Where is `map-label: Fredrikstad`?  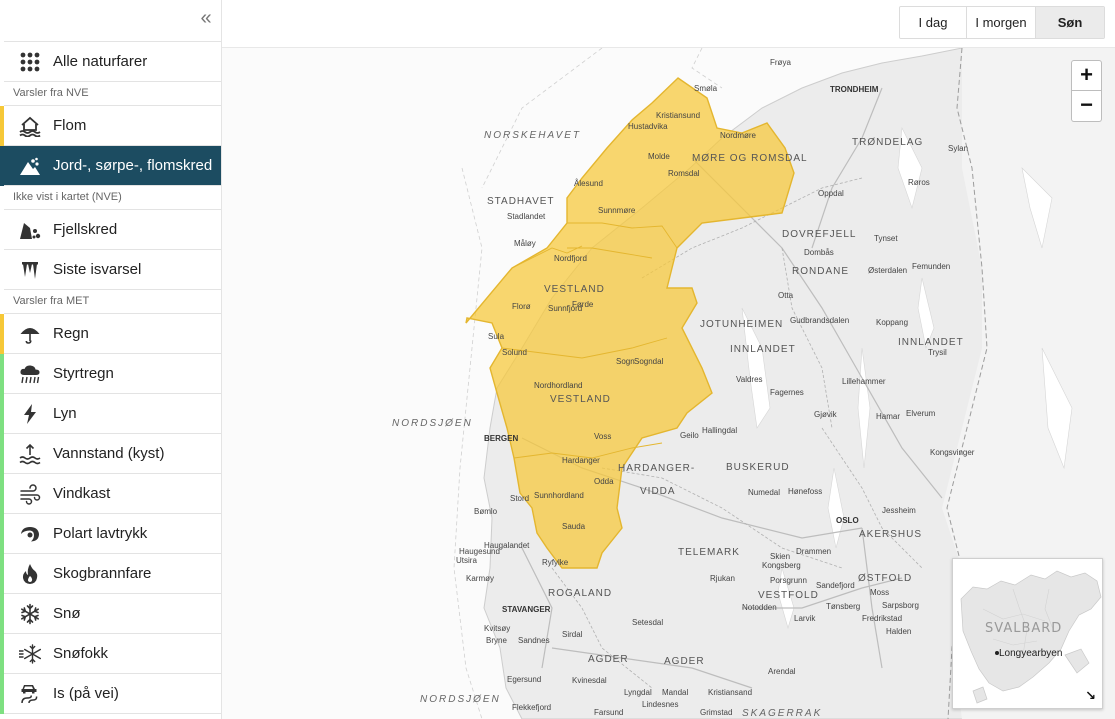 map-label: Fredrikstad is located at coordinates (882, 618).